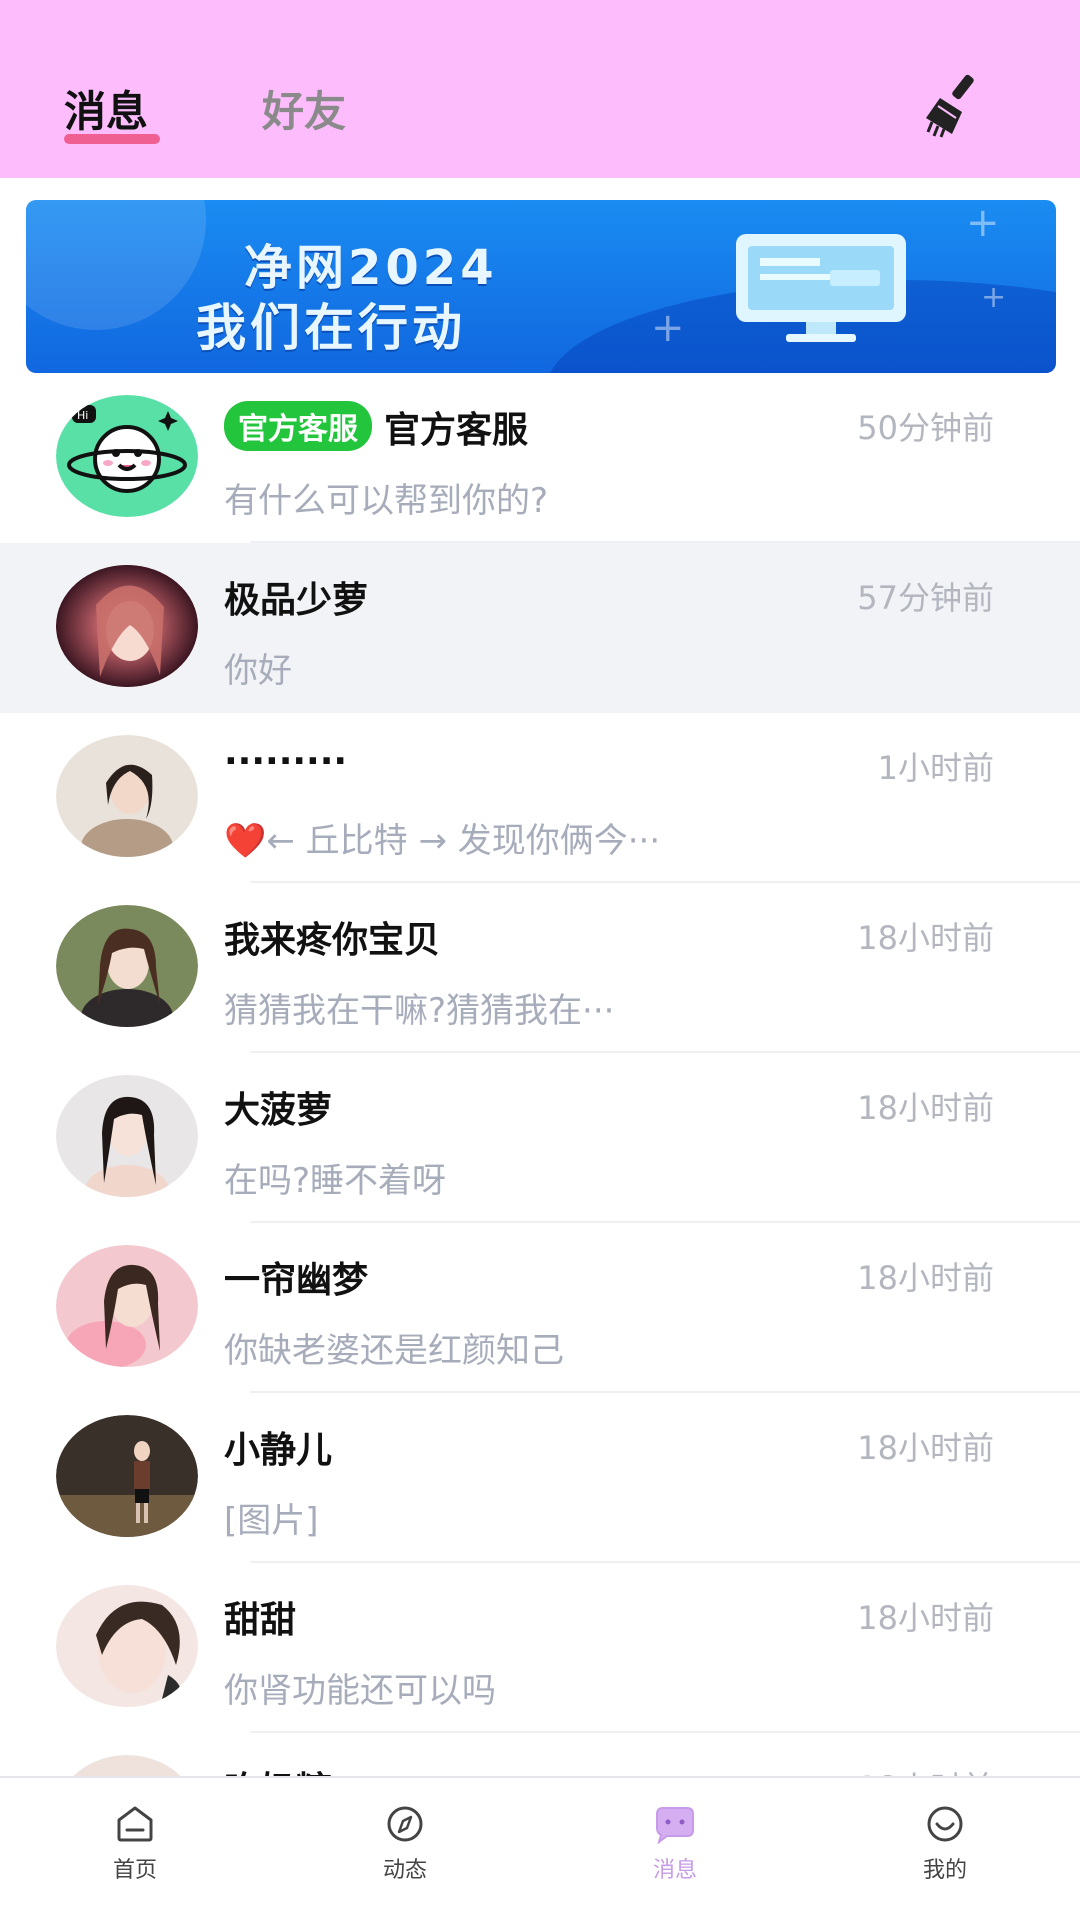  Describe the element at coordinates (675, 1825) in the screenshot. I see `chat-icon` at that location.